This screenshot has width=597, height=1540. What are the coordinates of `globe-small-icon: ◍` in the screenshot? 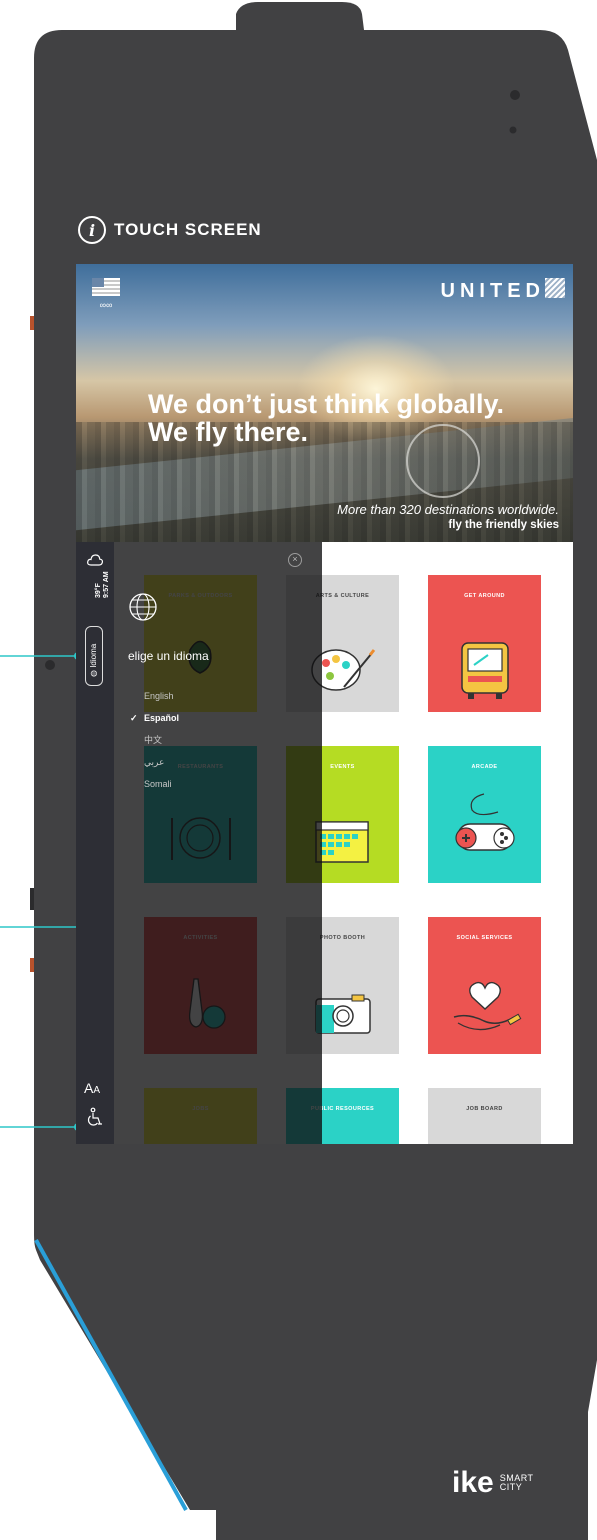 It's located at (93, 672).